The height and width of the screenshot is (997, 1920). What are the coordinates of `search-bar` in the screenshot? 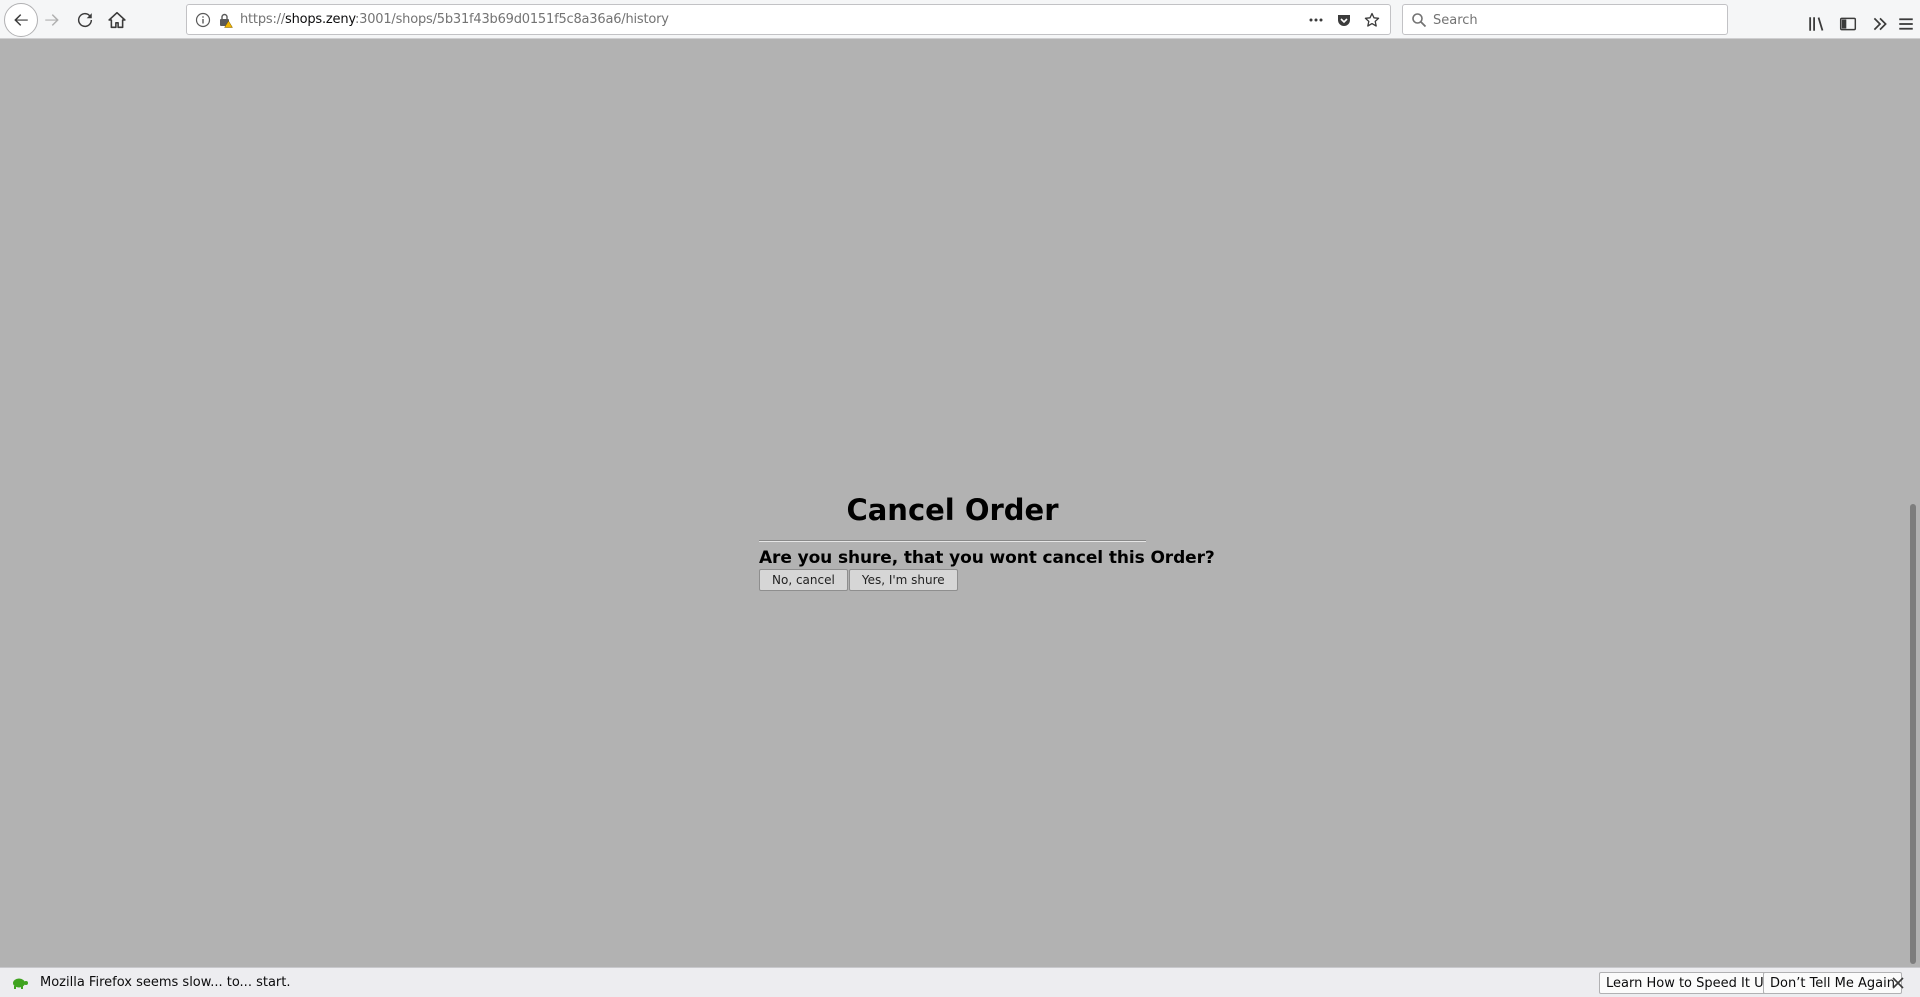 It's located at (1565, 19).